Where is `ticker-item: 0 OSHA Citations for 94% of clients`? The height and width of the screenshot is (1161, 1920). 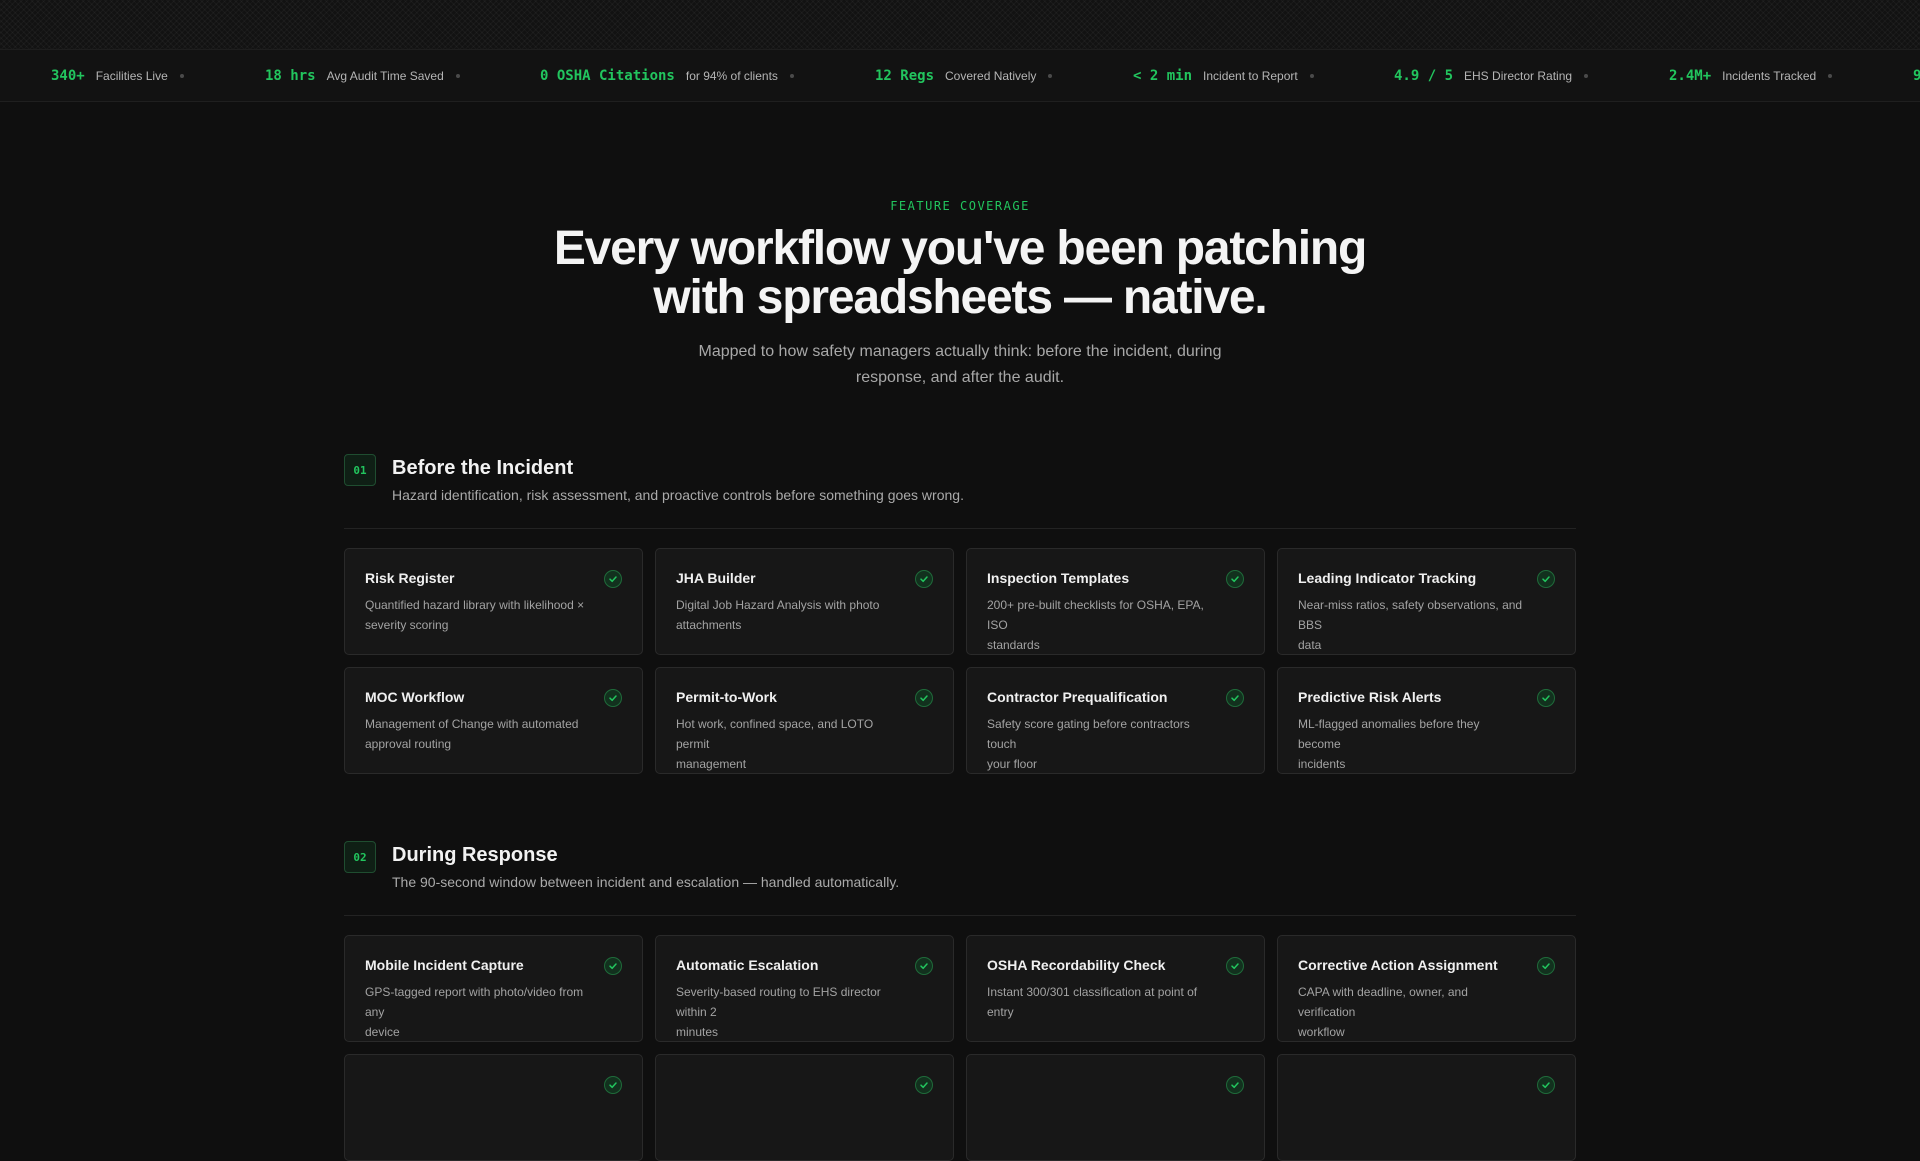 ticker-item: 0 OSHA Citations for 94% of clients is located at coordinates (667, 75).